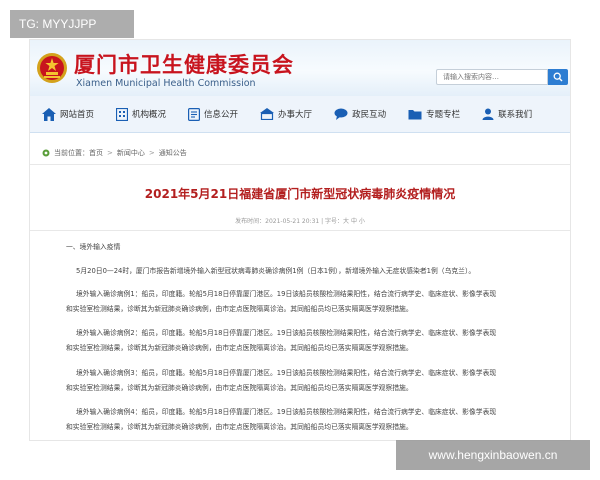 The width and height of the screenshot is (600, 480). I want to click on breadcrumb-home: 首页, so click(96, 153).